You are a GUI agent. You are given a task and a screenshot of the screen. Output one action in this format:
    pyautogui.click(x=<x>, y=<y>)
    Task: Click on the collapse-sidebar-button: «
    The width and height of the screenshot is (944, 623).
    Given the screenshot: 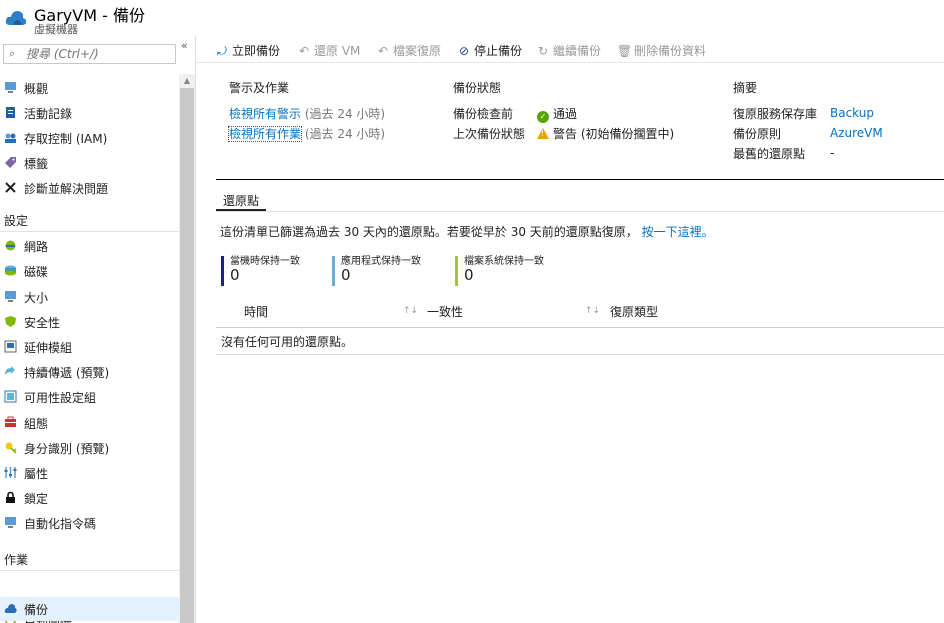 What is the action you would take?
    pyautogui.click(x=184, y=45)
    